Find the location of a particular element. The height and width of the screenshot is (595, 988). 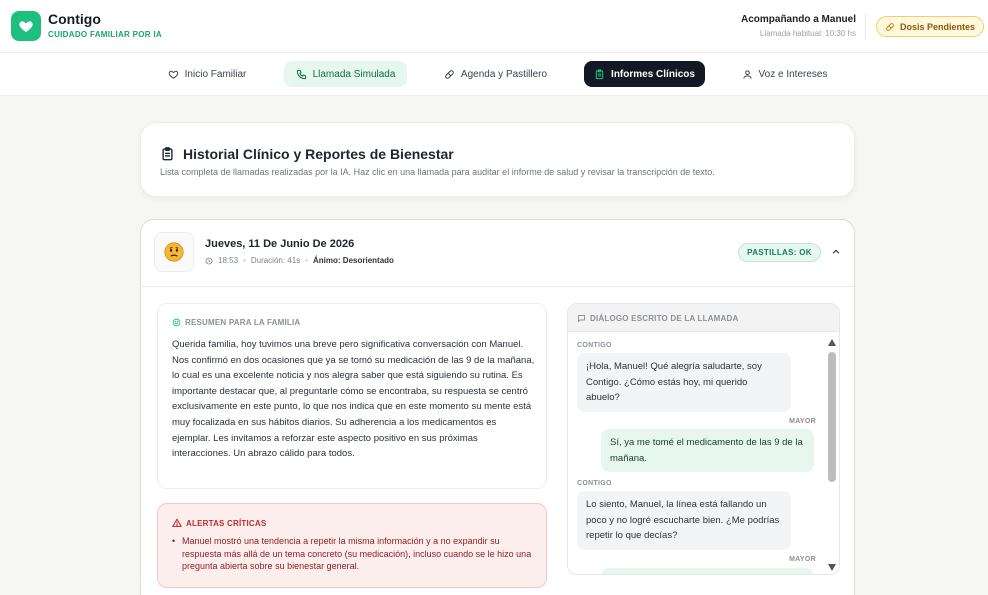

tab-label: Informes Clínicos is located at coordinates (653, 74).